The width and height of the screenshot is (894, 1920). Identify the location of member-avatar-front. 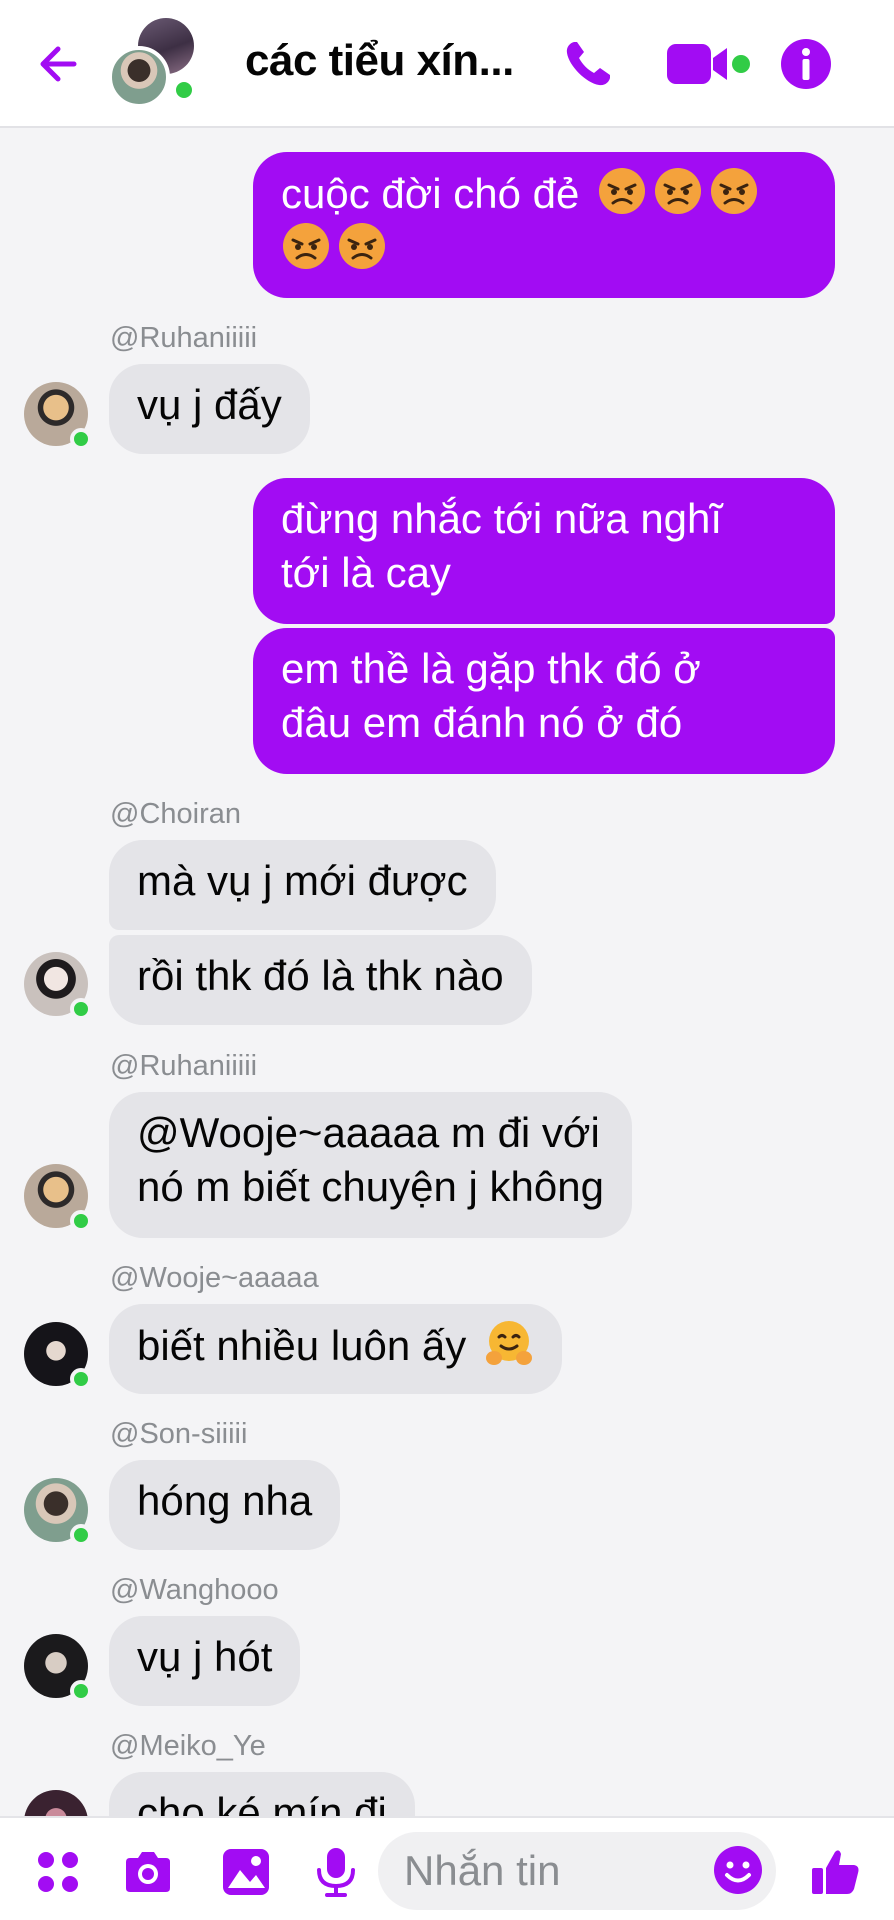
(139, 77).